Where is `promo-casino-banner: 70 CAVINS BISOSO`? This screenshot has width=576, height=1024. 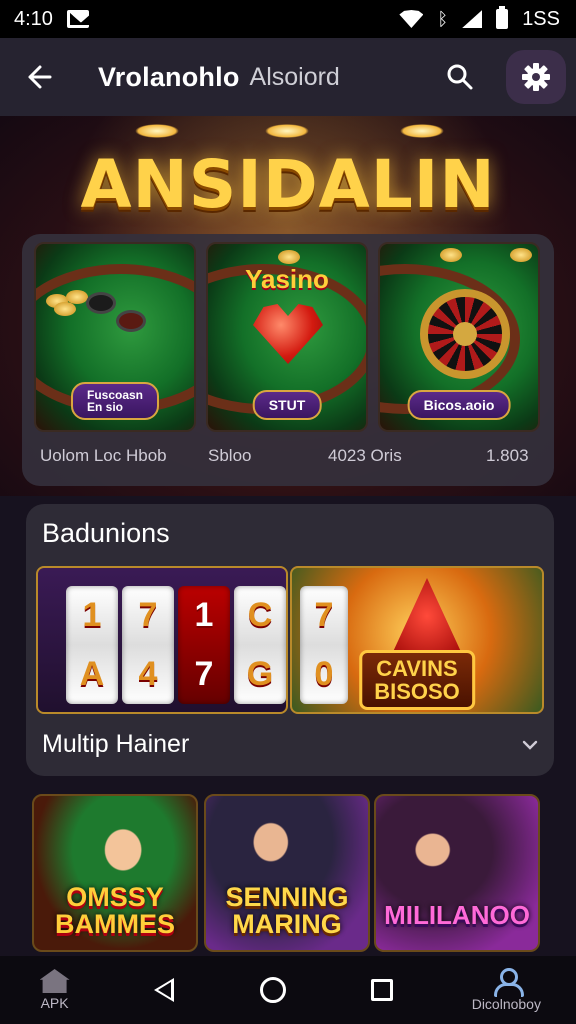
promo-casino-banner: 70 CAVINS BISOSO is located at coordinates (417, 640).